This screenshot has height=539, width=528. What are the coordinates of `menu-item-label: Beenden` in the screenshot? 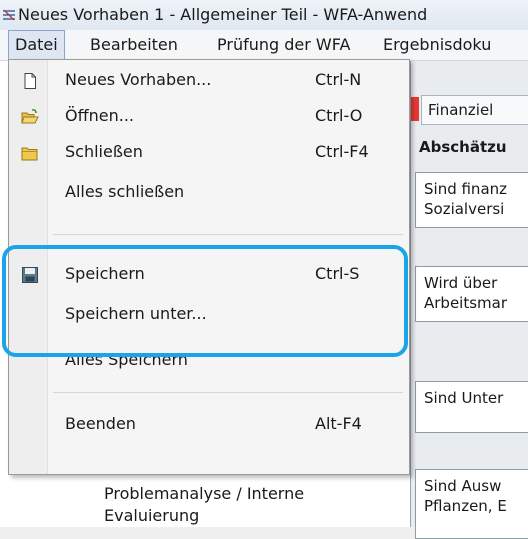 It's located at (100, 423).